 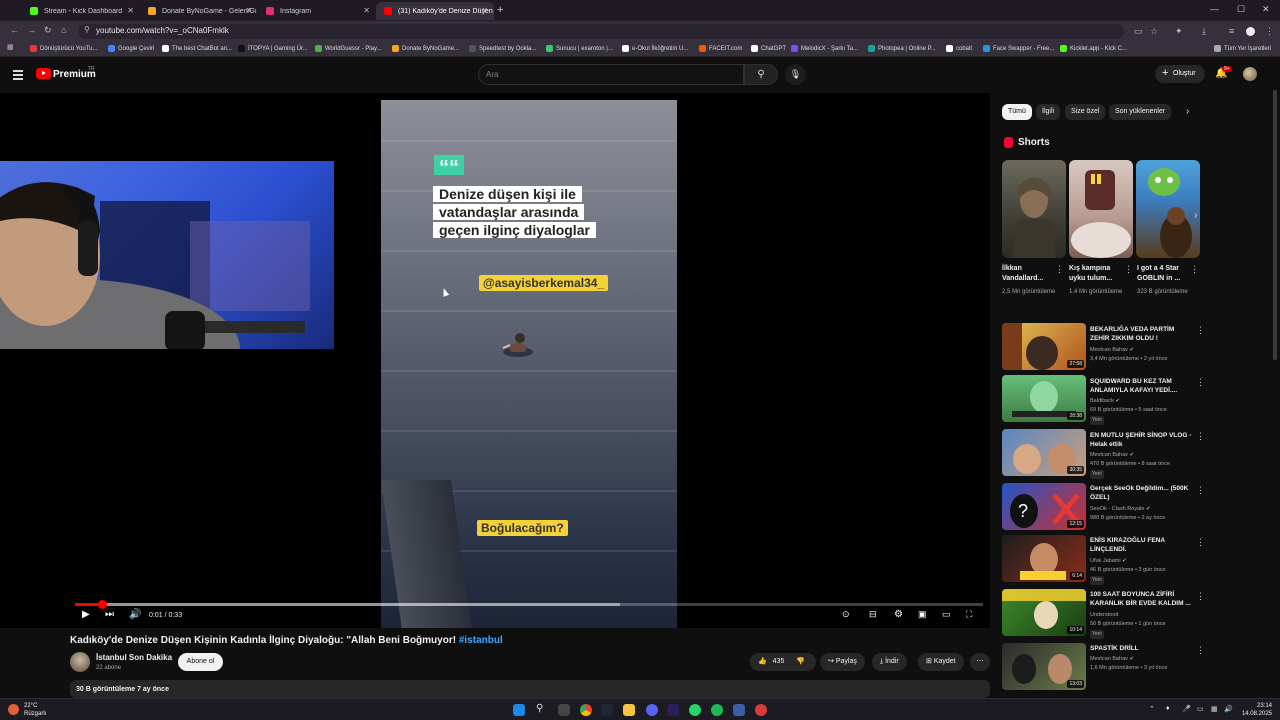 What do you see at coordinates (1231, 31) in the screenshot?
I see `media-icon: ≡` at bounding box center [1231, 31].